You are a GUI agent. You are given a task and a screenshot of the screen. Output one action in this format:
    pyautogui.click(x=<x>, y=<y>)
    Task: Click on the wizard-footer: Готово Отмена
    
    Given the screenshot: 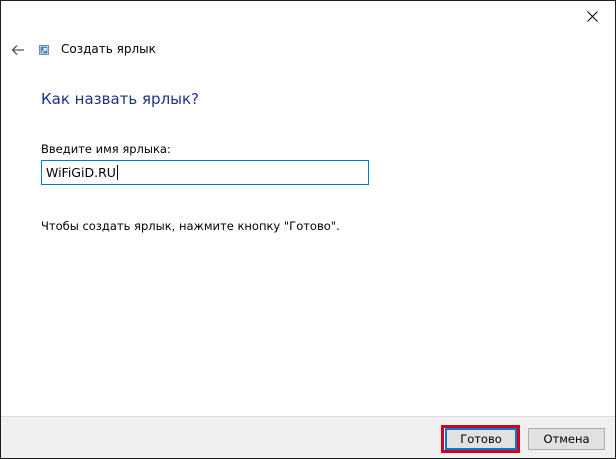 What is the action you would take?
    pyautogui.click(x=308, y=437)
    